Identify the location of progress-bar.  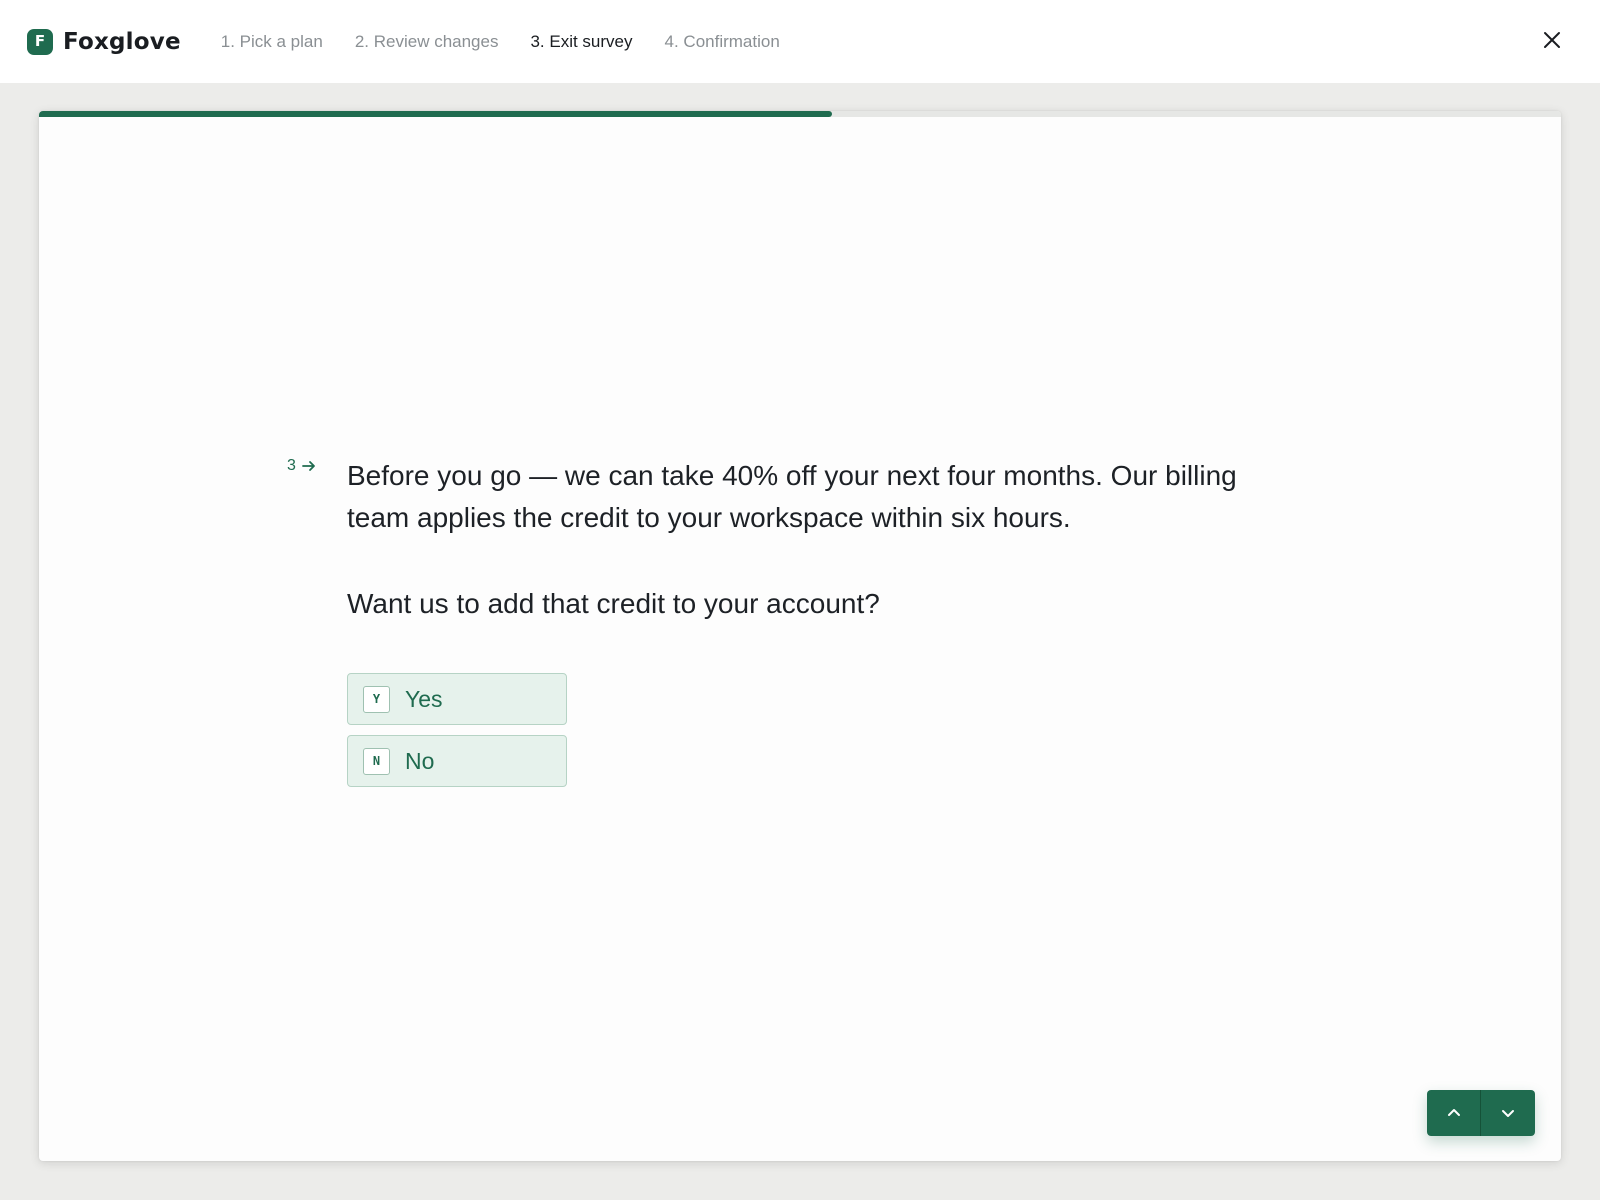
(800, 114).